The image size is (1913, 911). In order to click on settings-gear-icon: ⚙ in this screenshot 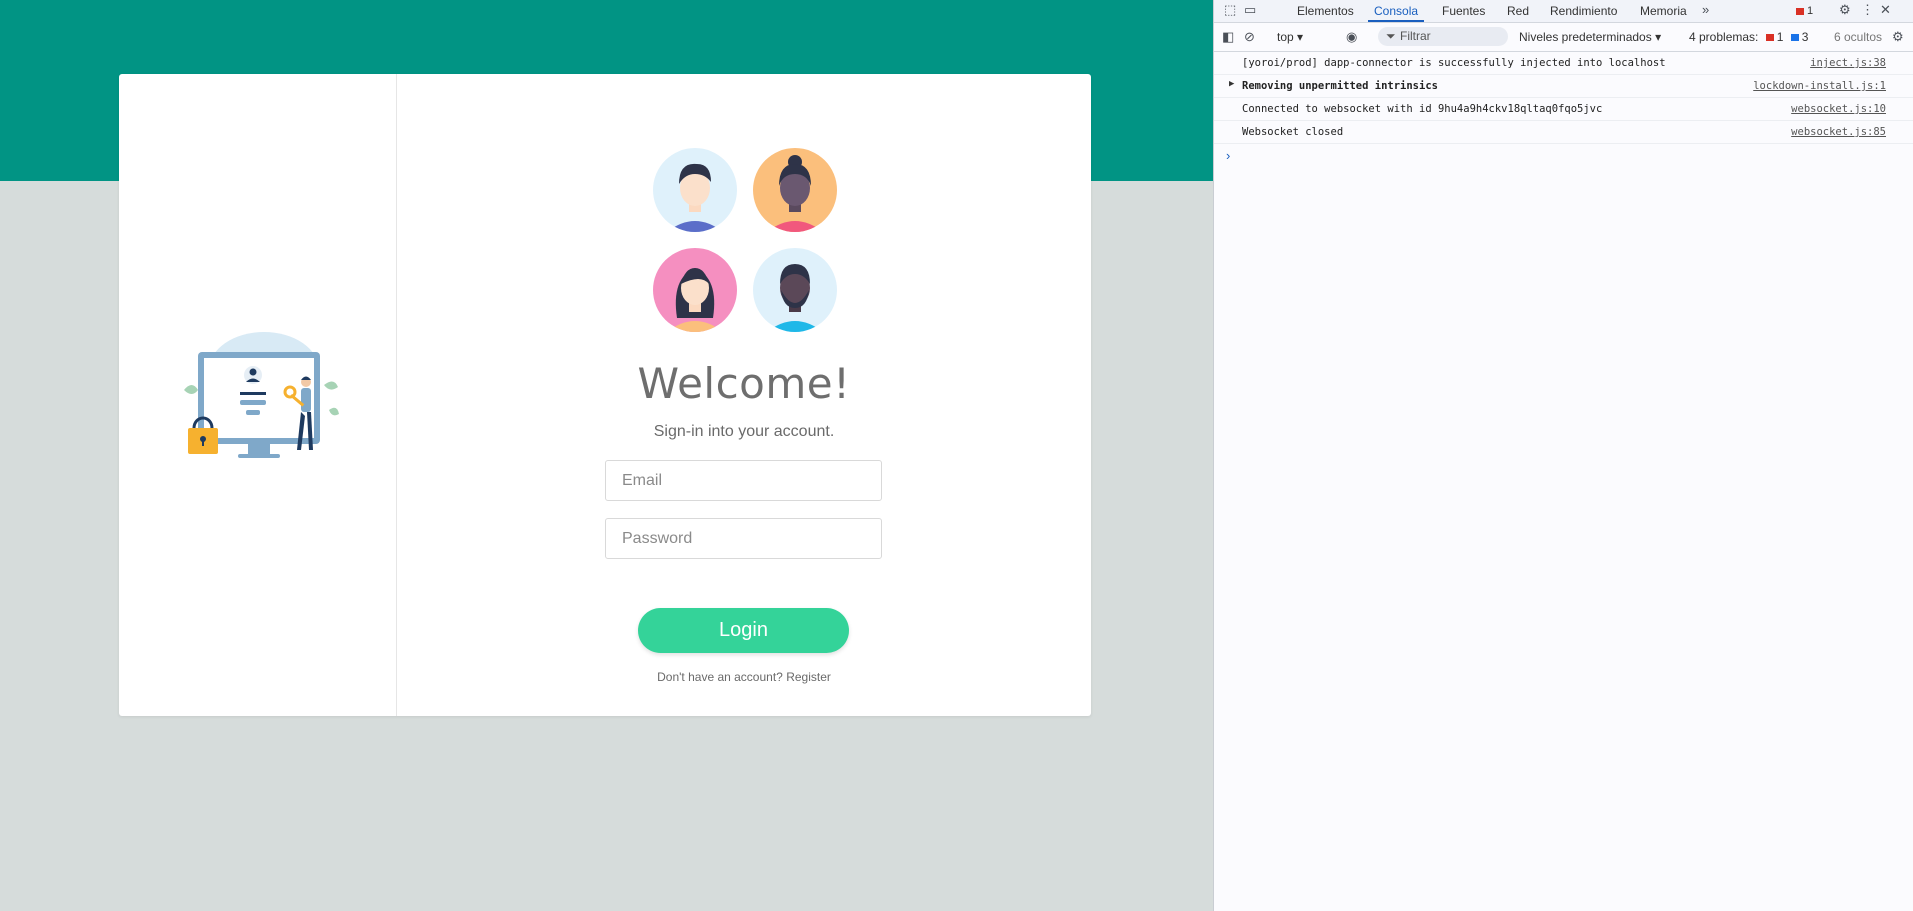, I will do `click(1845, 9)`.